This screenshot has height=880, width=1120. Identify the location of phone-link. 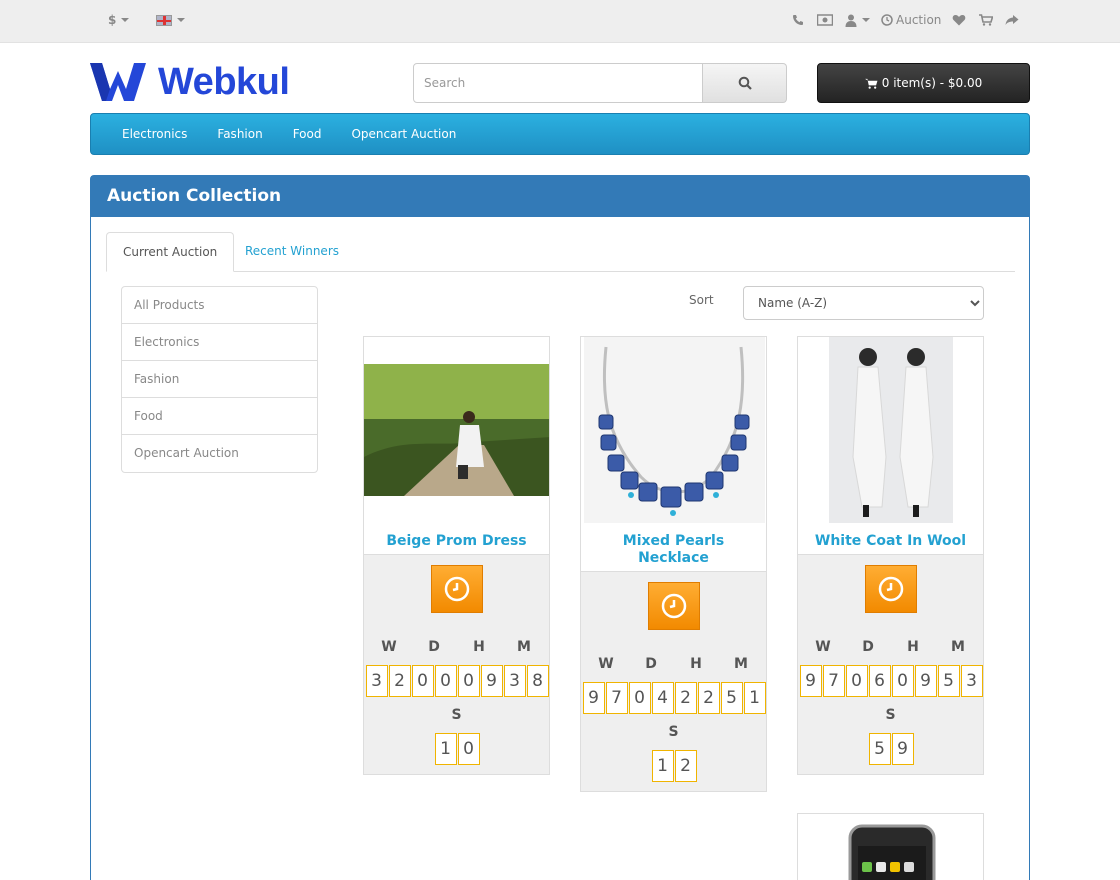
(798, 20).